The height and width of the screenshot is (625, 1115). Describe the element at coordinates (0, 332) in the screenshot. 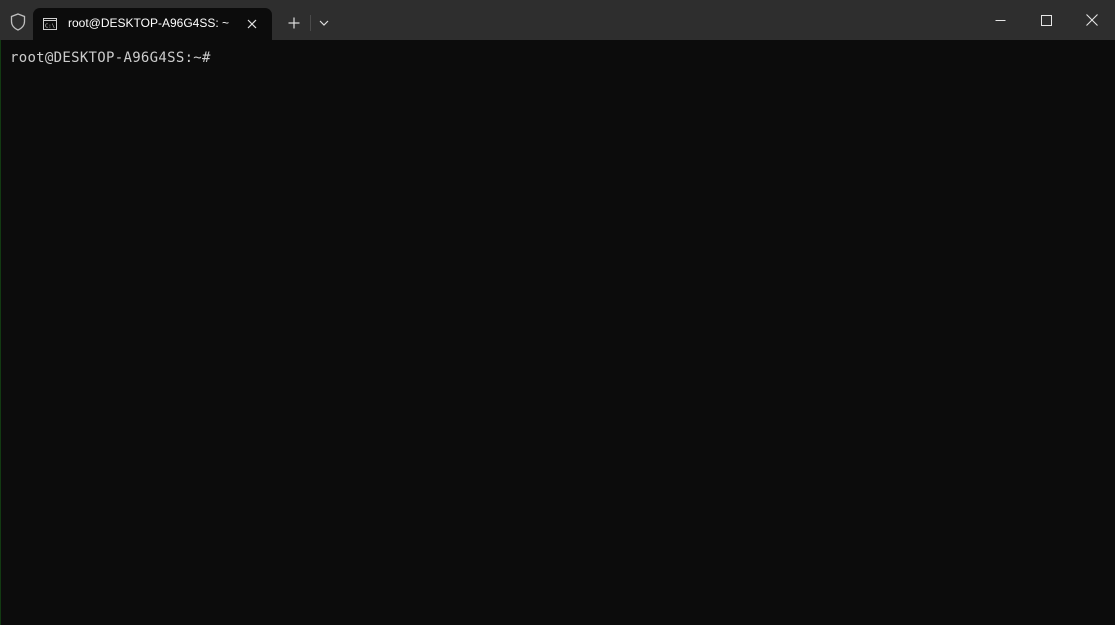

I see `window-edge` at that location.